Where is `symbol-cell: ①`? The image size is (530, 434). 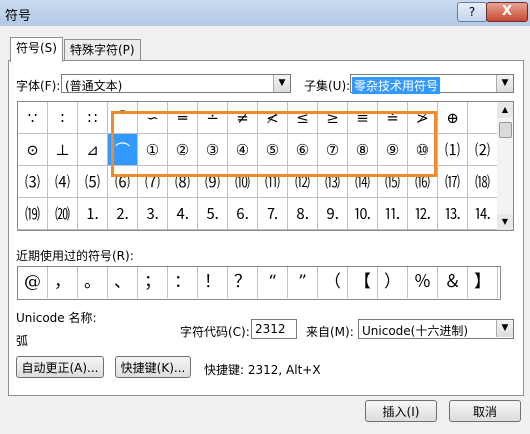
symbol-cell: ① is located at coordinates (153, 150).